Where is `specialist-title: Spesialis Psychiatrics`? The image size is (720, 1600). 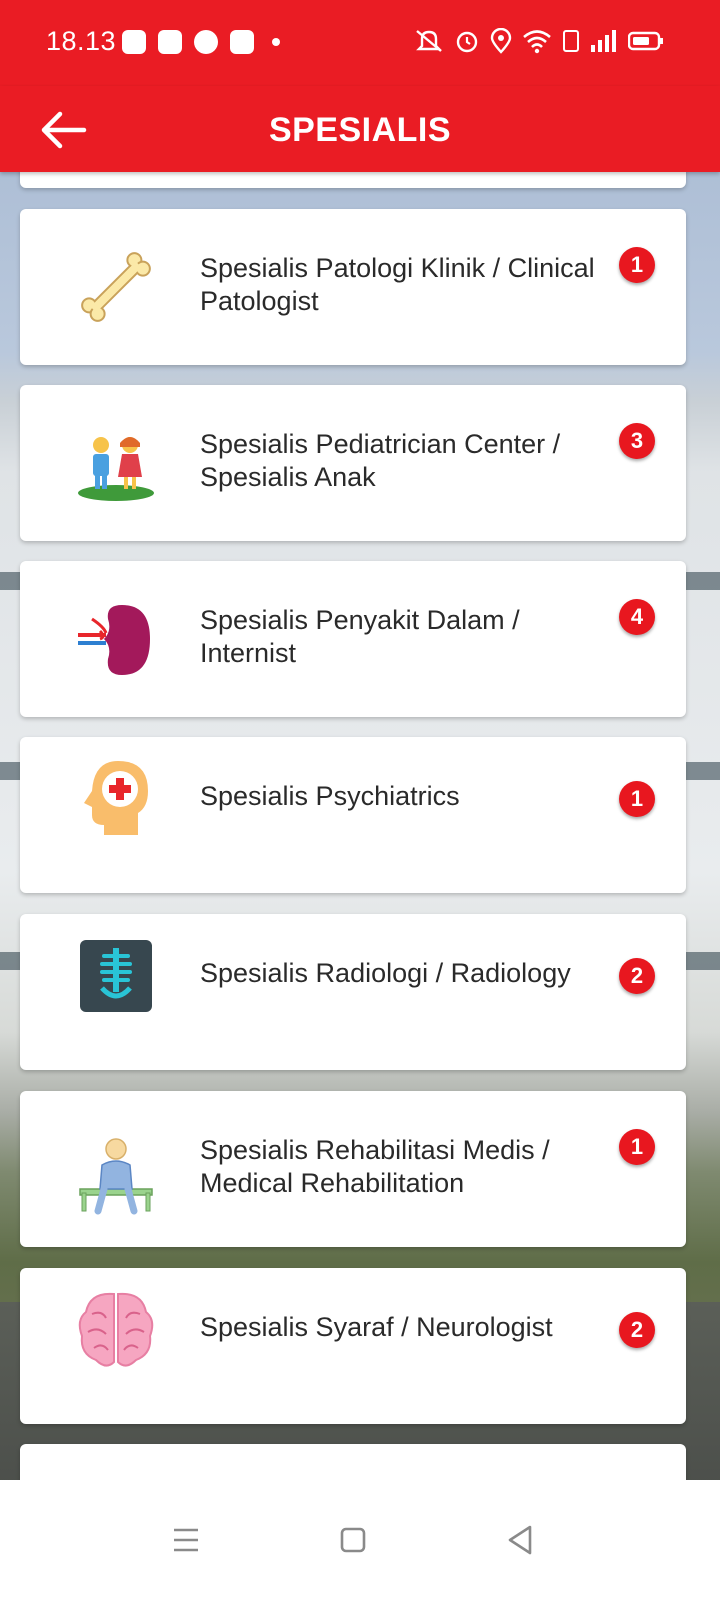 specialist-title: Spesialis Psychiatrics is located at coordinates (330, 796).